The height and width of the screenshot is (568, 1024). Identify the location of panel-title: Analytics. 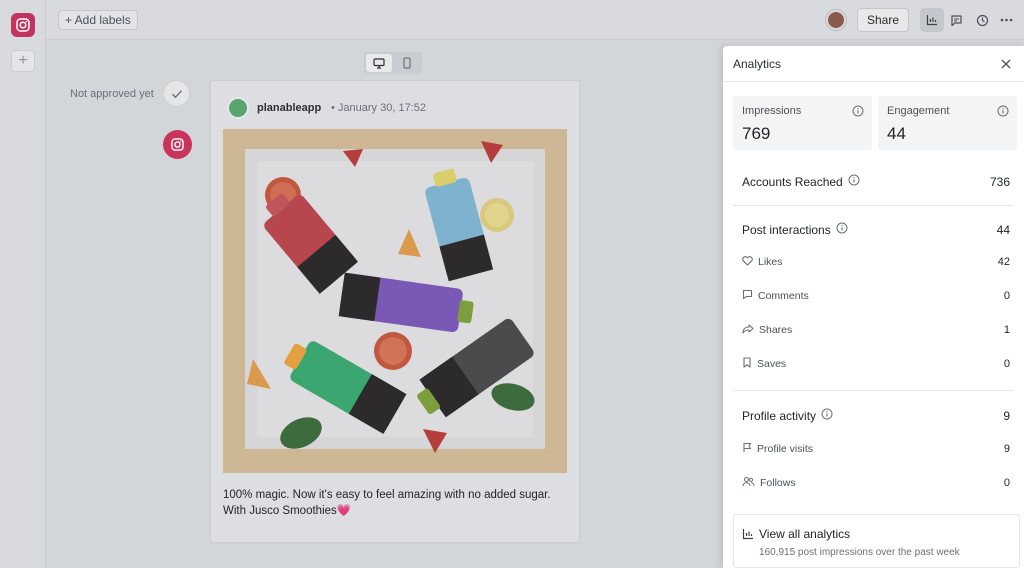
(757, 63).